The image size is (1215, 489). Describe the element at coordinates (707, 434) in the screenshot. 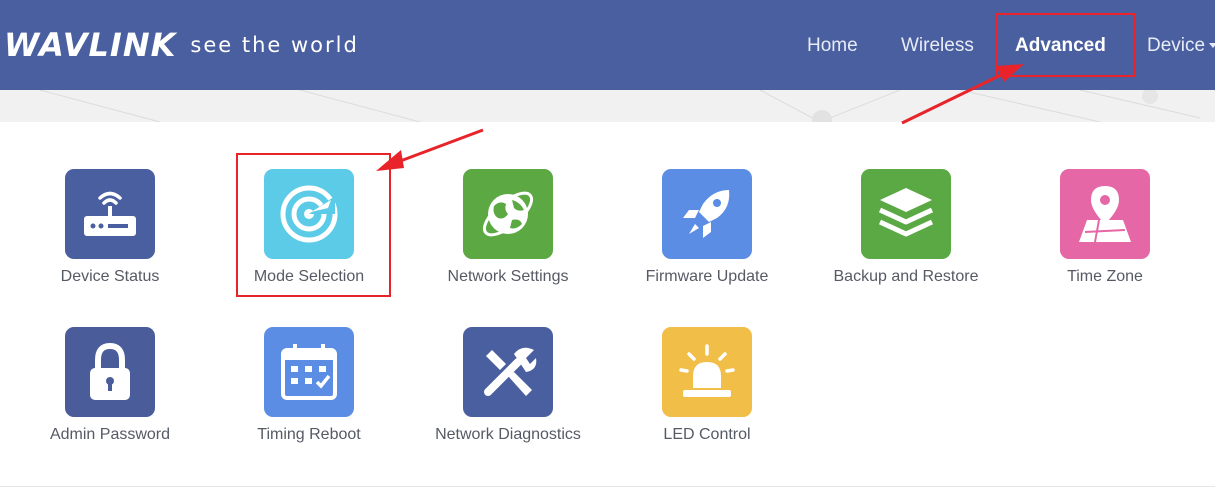

I see `tile-label: LED Control` at that location.